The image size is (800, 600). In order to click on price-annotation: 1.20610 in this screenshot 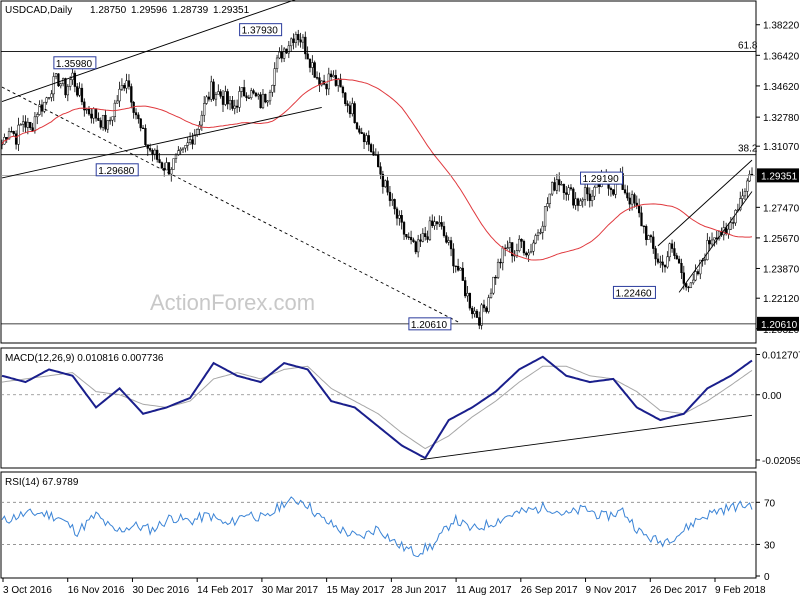, I will do `click(429, 325)`.